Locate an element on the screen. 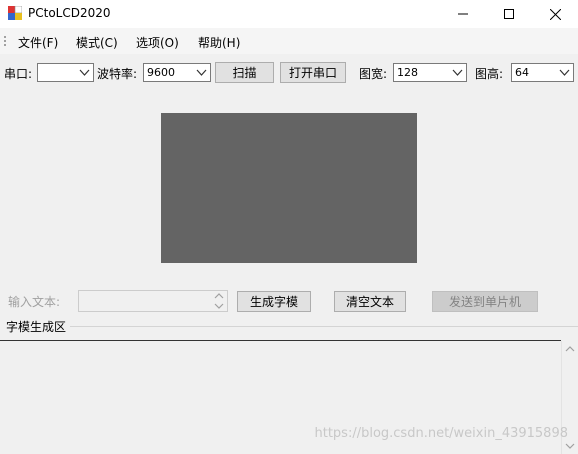  width-label: 图宽: is located at coordinates (373, 74).